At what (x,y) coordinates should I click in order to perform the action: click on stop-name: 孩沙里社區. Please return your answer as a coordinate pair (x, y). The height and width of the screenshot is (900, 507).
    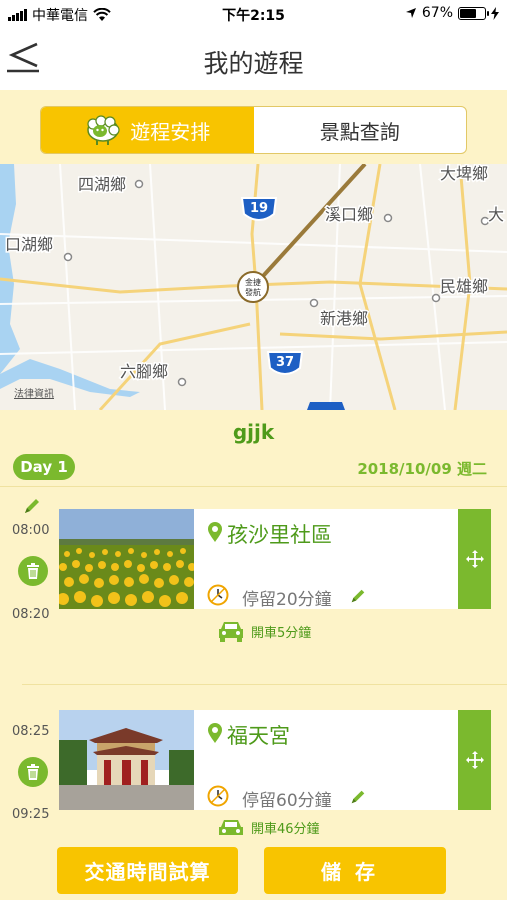
    Looking at the image, I should click on (279, 535).